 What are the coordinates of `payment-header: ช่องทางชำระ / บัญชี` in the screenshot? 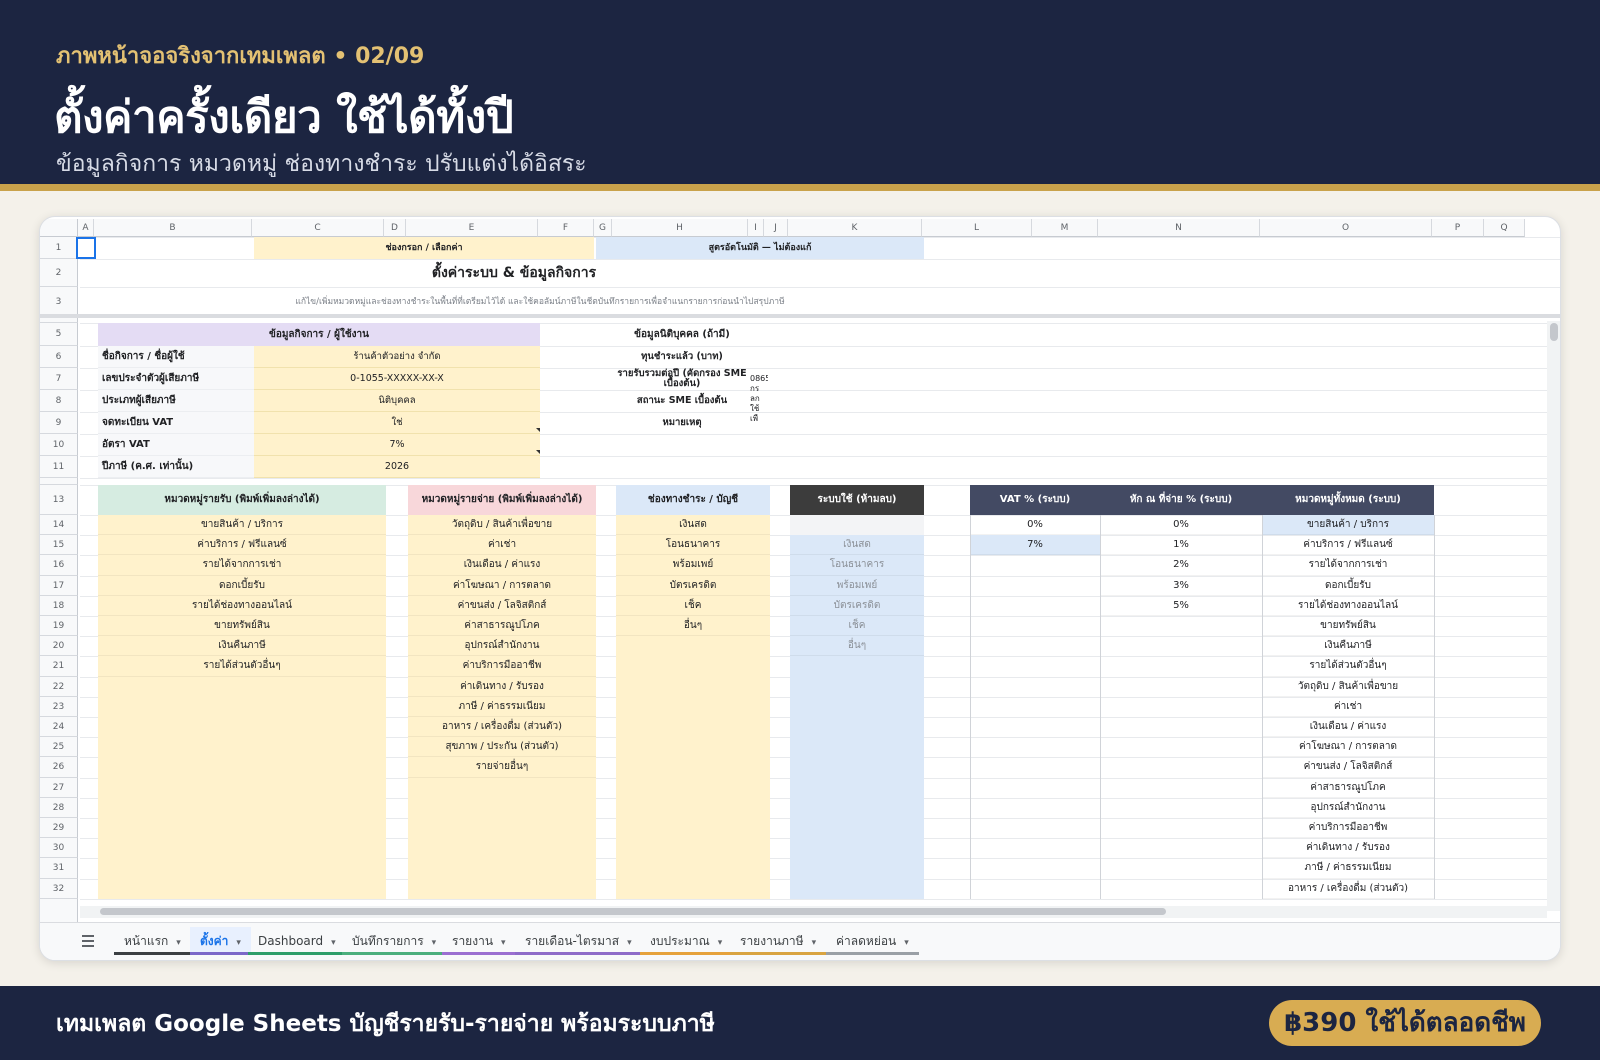 It's located at (693, 500).